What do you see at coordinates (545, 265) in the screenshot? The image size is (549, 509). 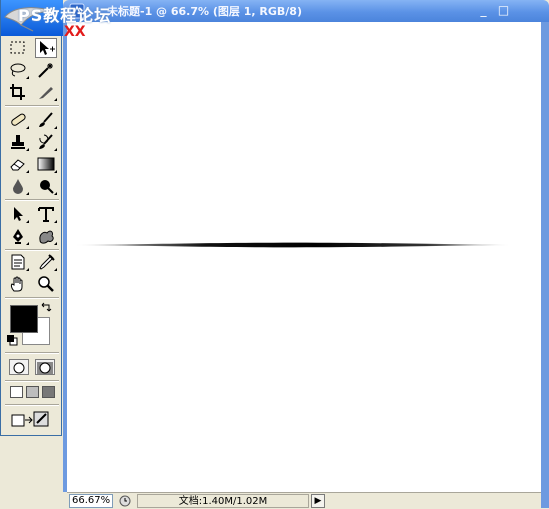 I see `window-right-border` at bounding box center [545, 265].